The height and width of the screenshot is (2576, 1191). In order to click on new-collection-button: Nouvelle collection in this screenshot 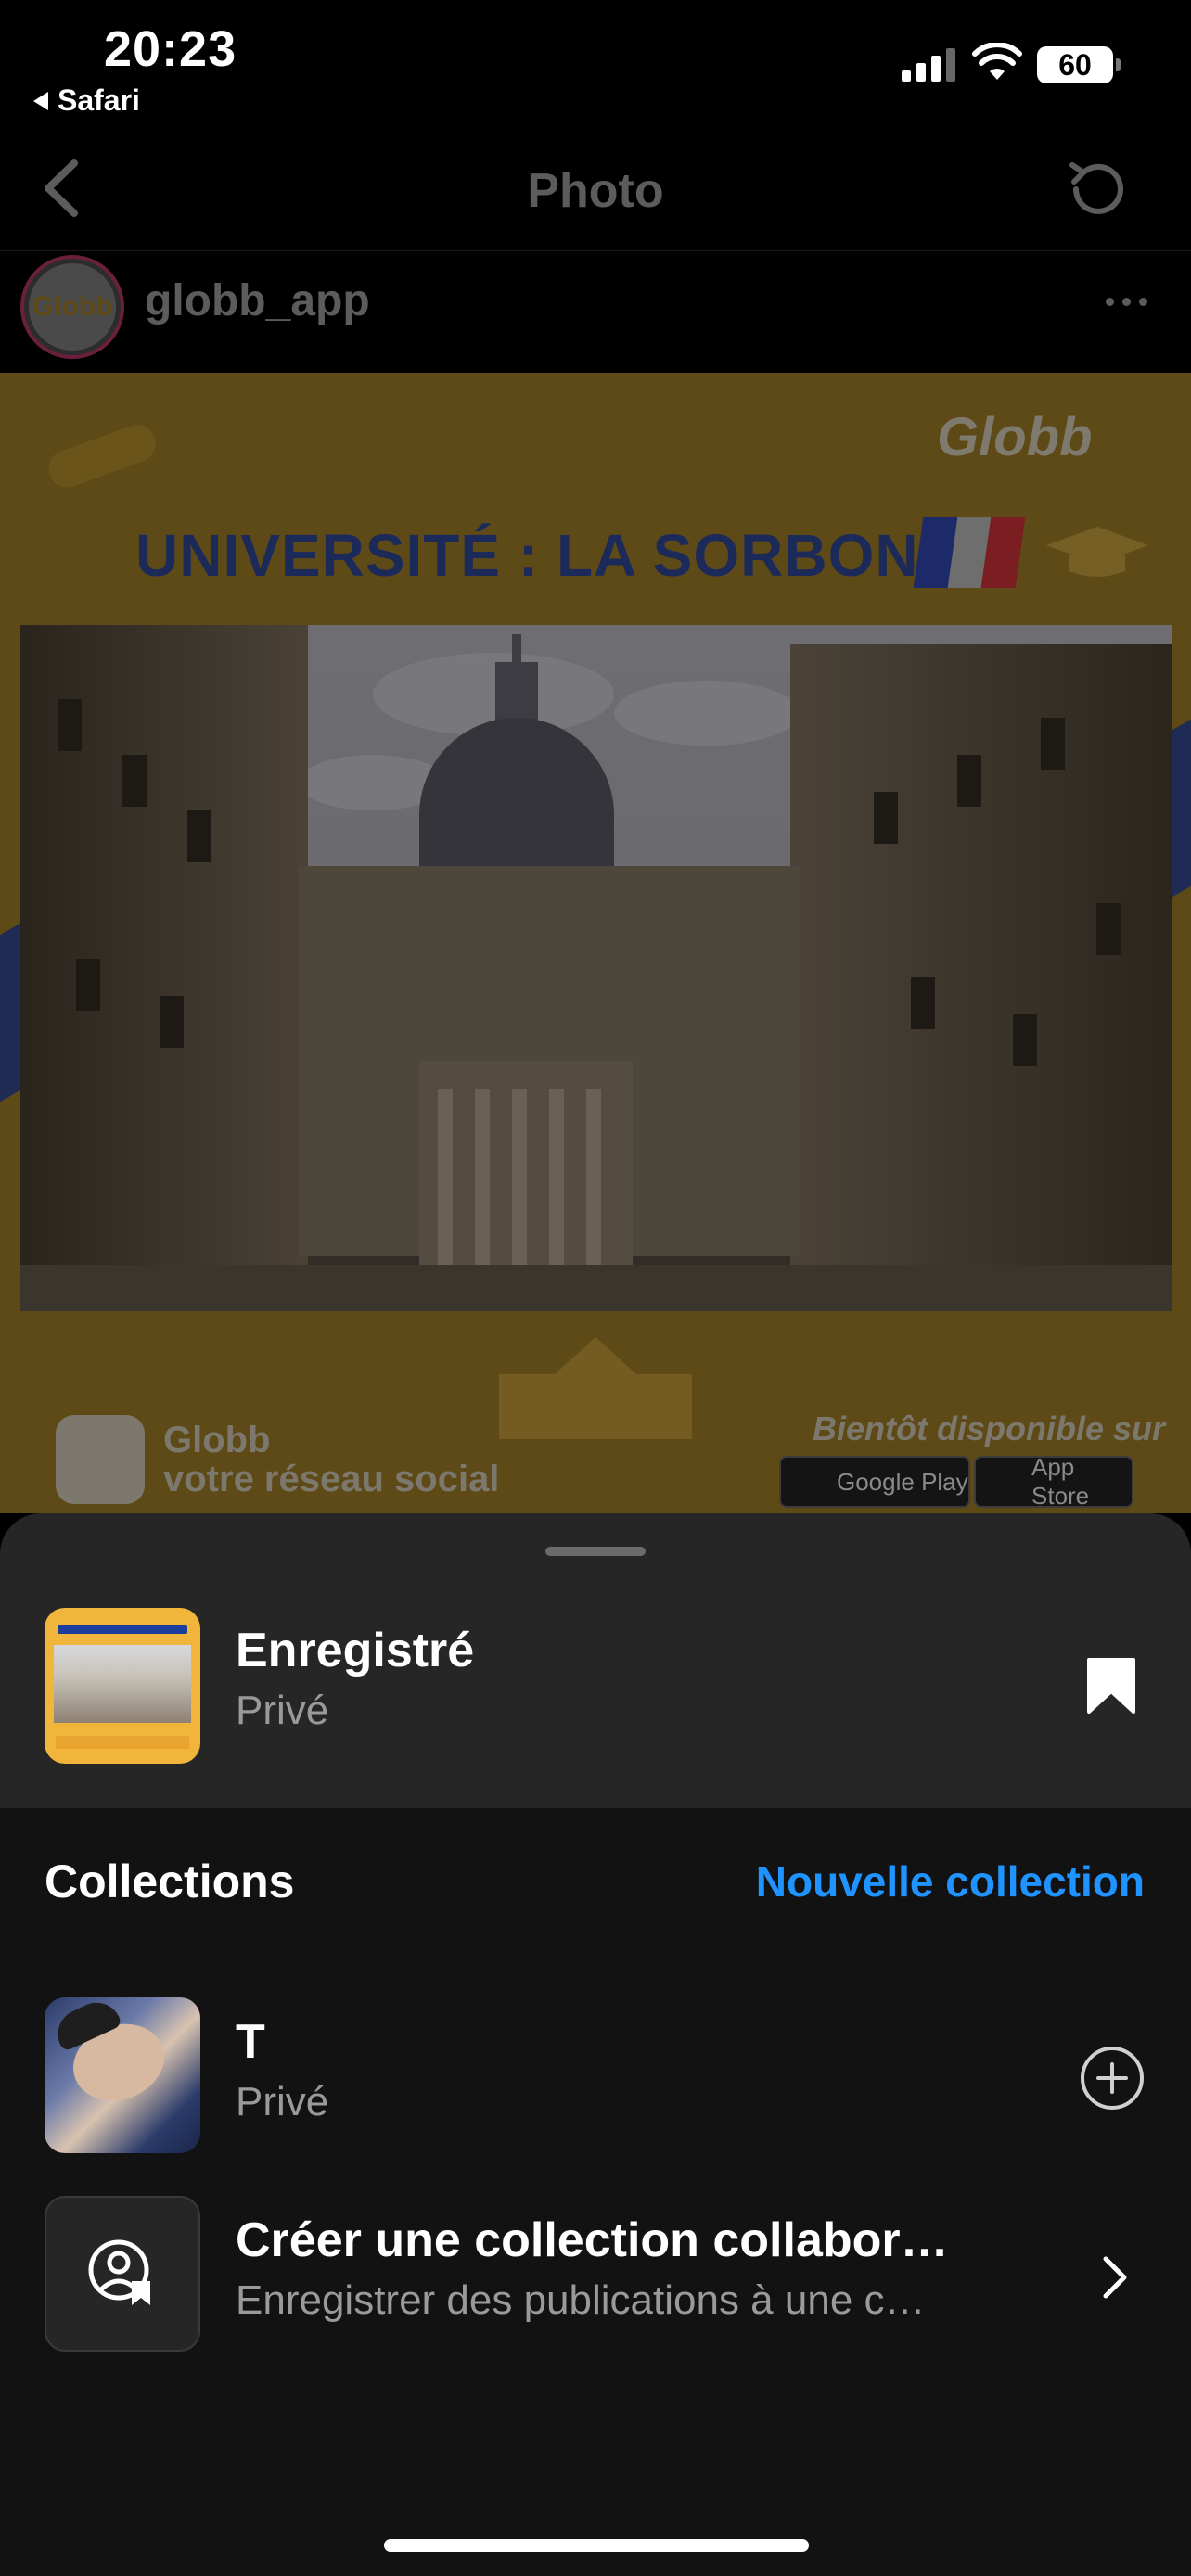, I will do `click(951, 1881)`.